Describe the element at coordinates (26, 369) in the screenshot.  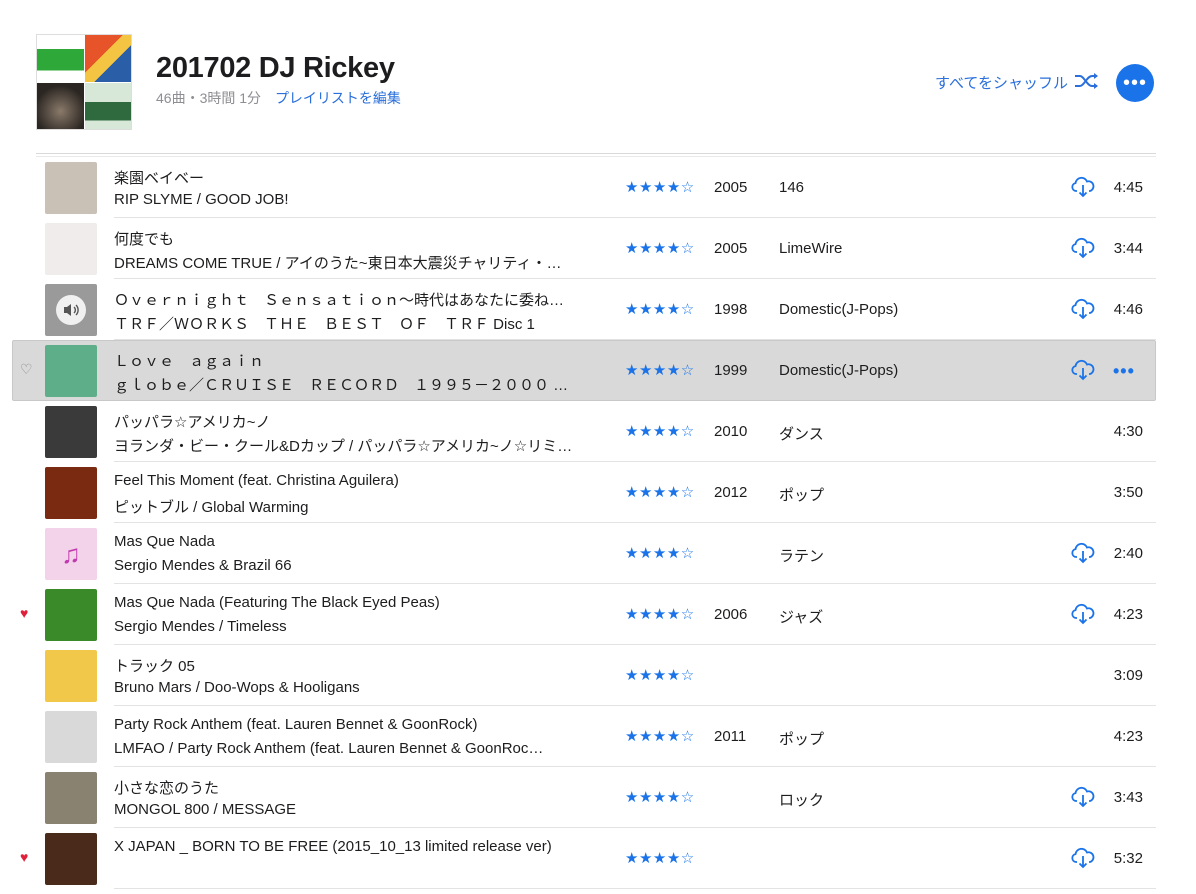
I see `heart-outline-icon: ♡` at that location.